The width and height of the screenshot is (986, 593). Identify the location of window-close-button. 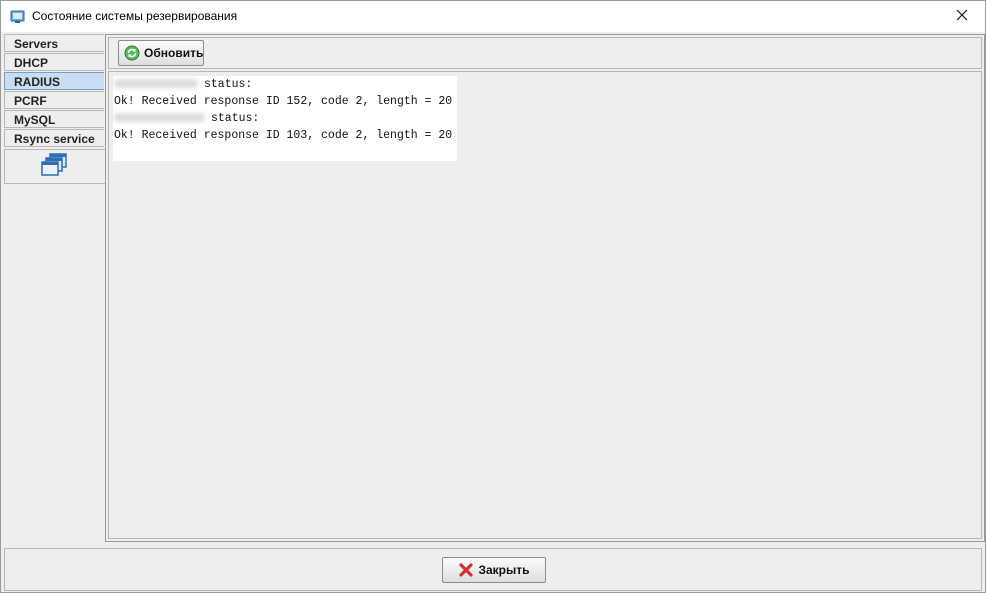
(962, 16).